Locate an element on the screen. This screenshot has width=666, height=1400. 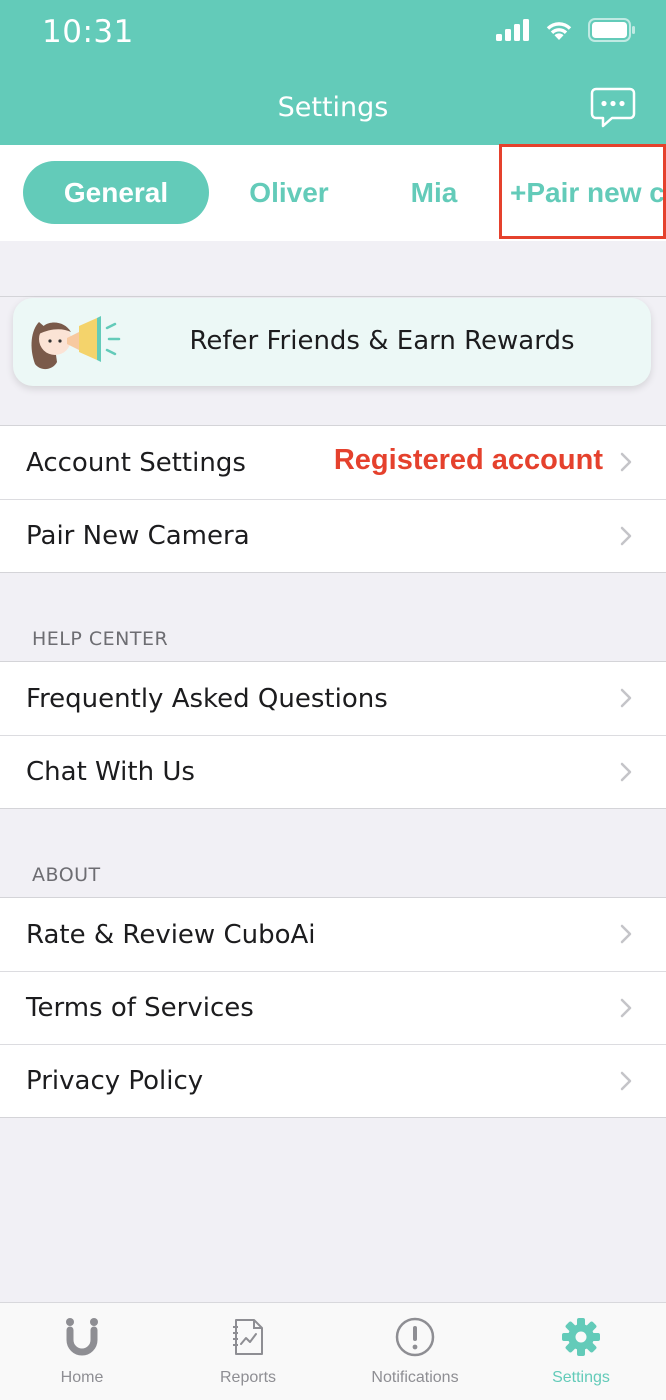
tabbar-home: Home is located at coordinates (82, 1351).